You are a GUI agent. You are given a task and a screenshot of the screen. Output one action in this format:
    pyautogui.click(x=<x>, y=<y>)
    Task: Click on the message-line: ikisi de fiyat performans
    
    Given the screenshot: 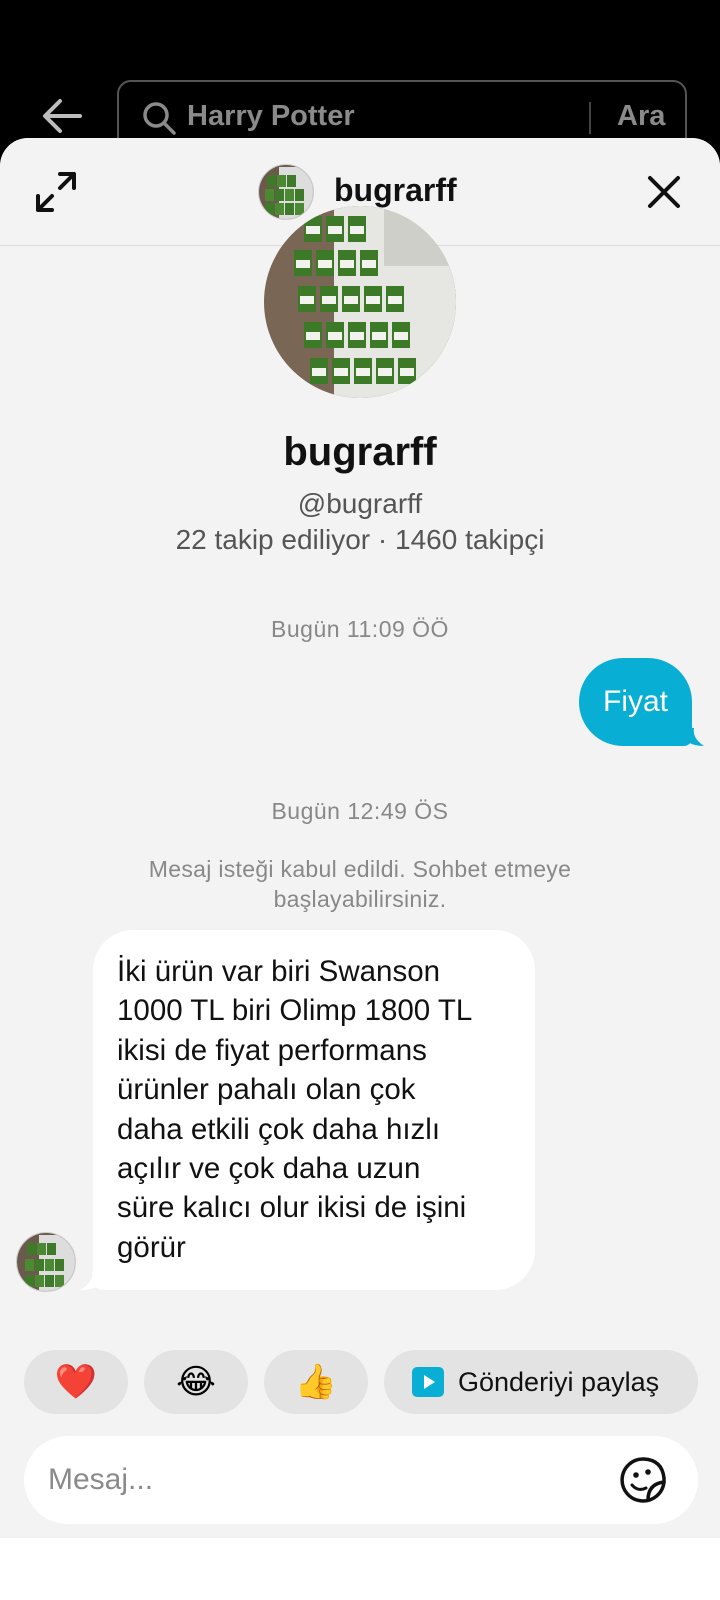 What is the action you would take?
    pyautogui.click(x=272, y=1050)
    